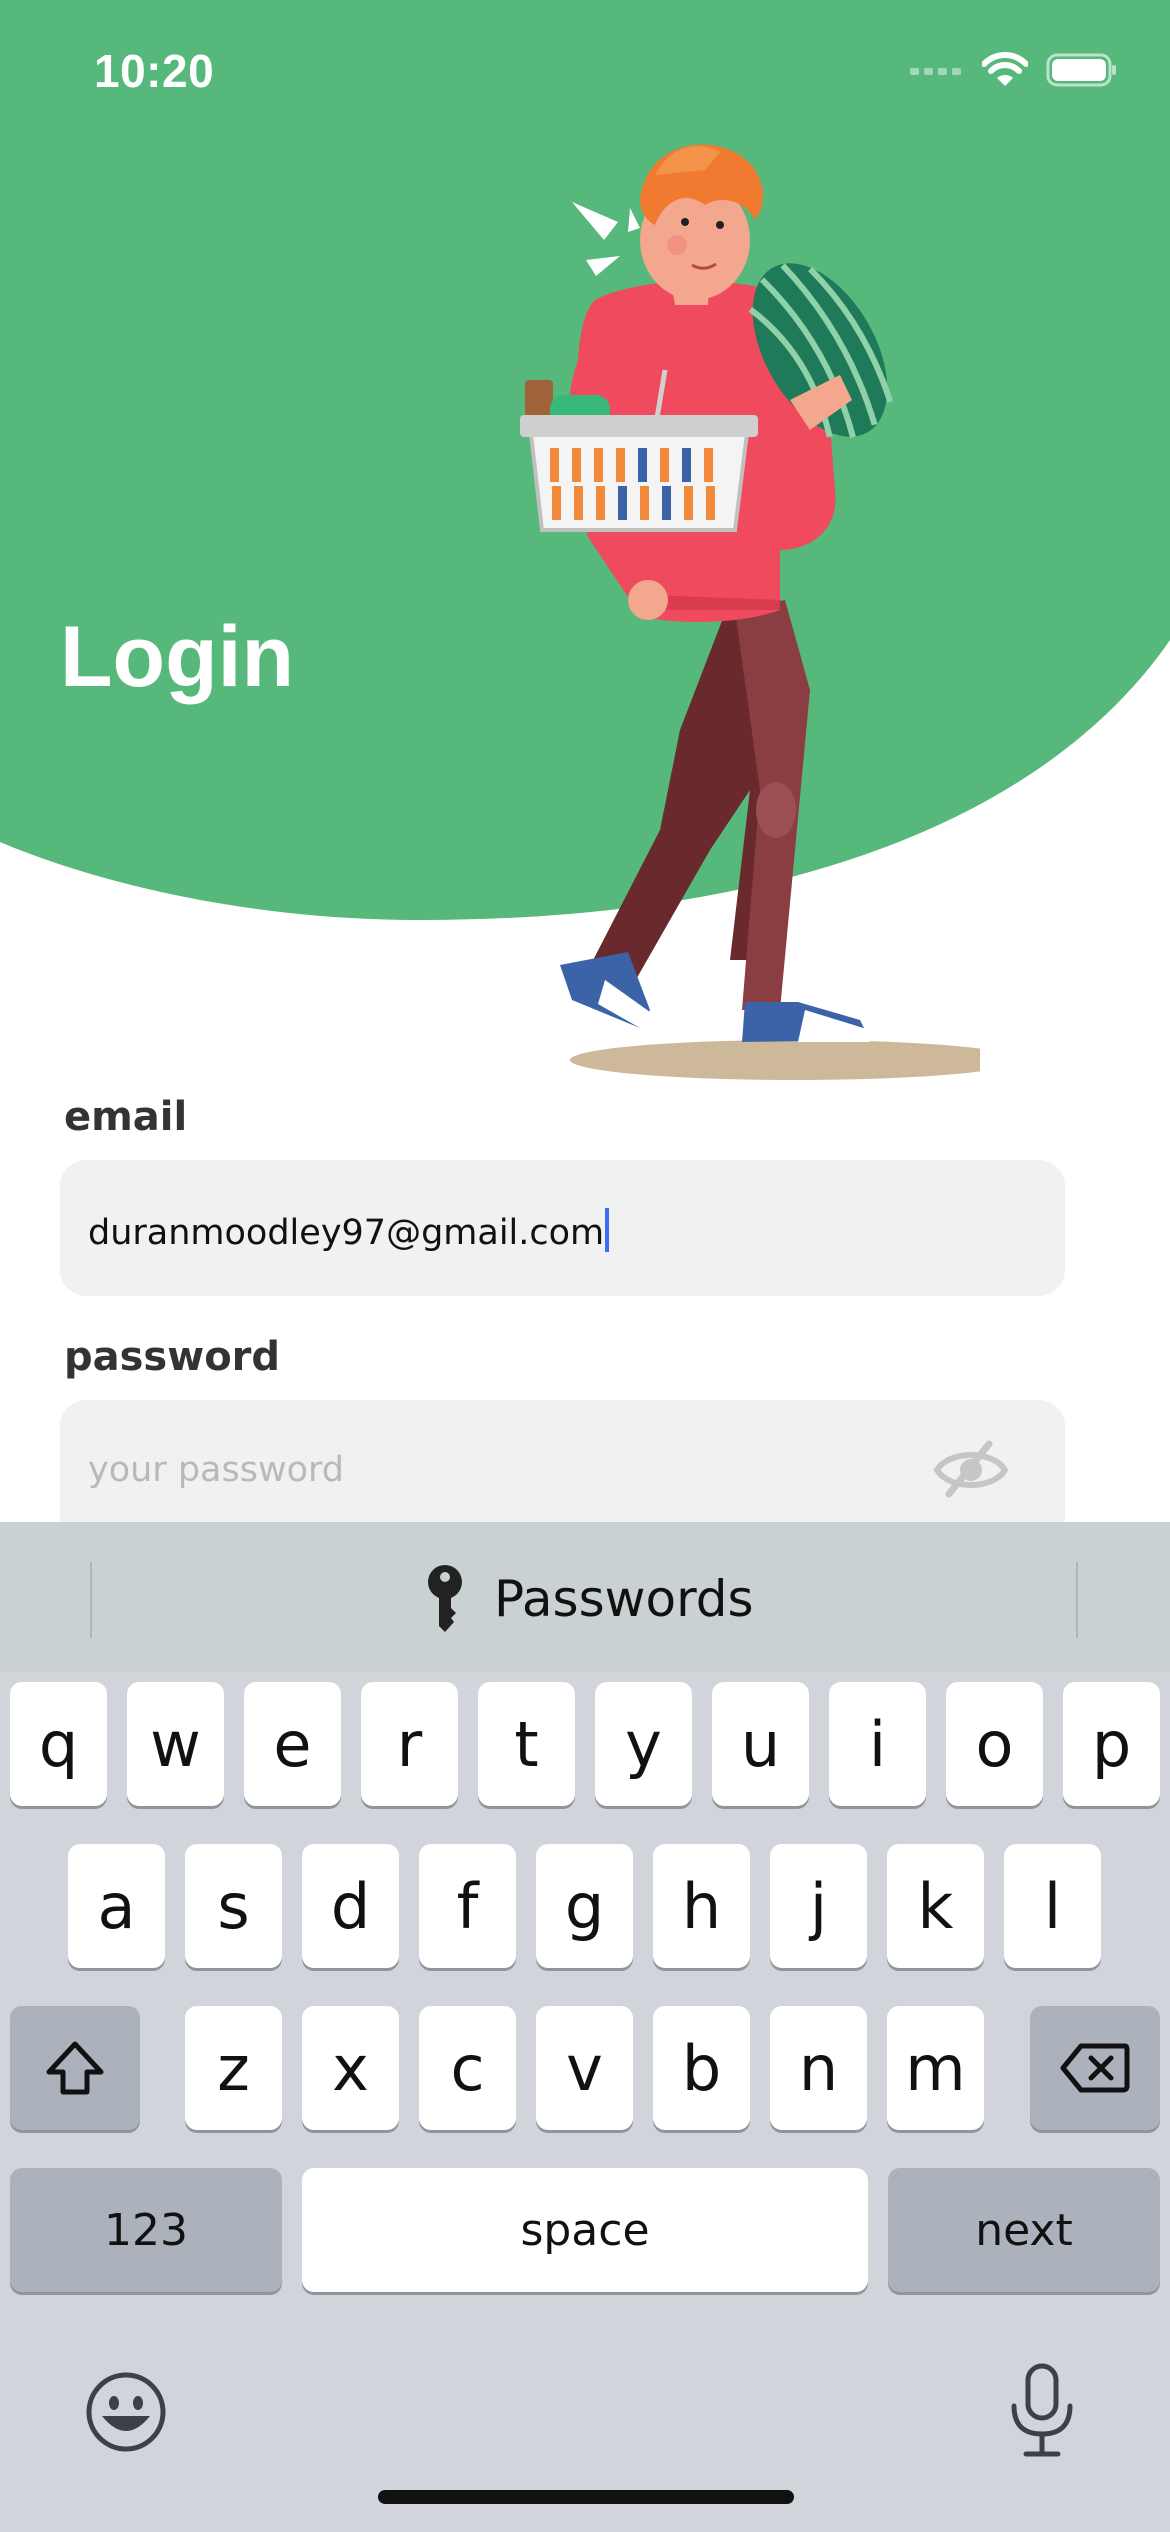  What do you see at coordinates (585, 75) in the screenshot?
I see `status-bar: 10:20` at bounding box center [585, 75].